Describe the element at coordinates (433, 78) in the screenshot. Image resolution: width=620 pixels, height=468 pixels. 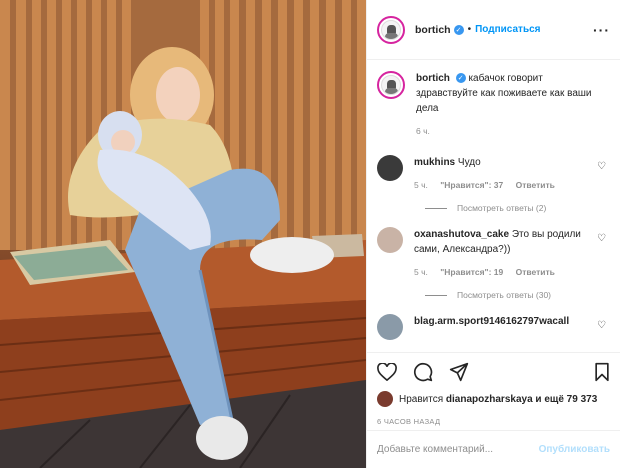
I see `caption-username: bortich` at that location.